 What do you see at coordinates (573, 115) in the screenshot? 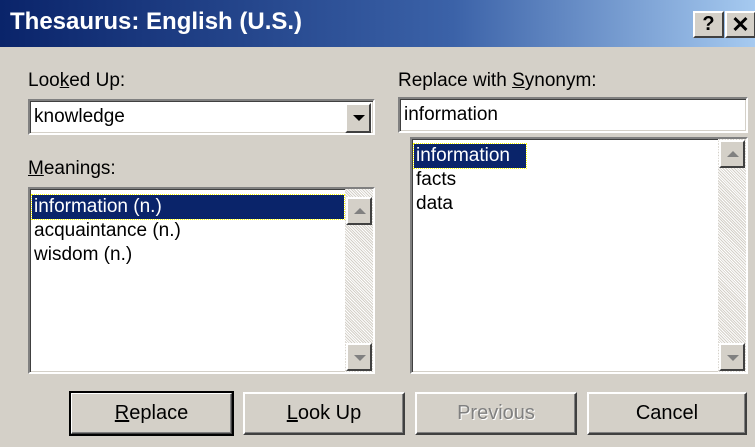
I see `synonym-input: information` at bounding box center [573, 115].